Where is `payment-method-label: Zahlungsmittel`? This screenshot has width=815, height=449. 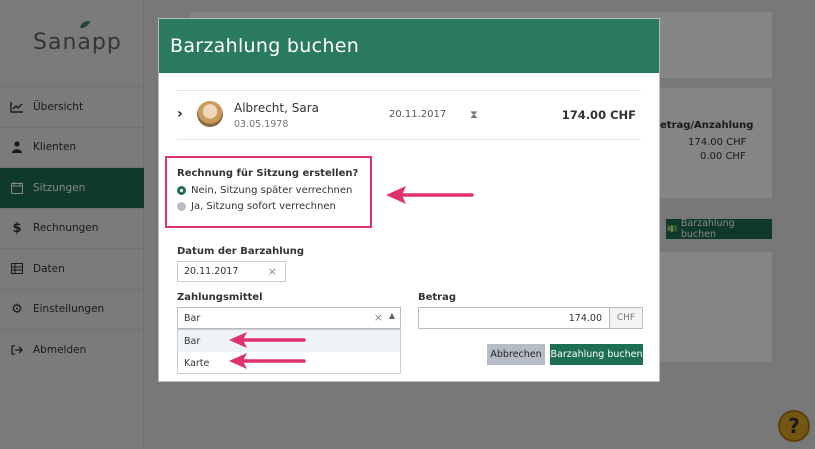 payment-method-label: Zahlungsmittel is located at coordinates (220, 297).